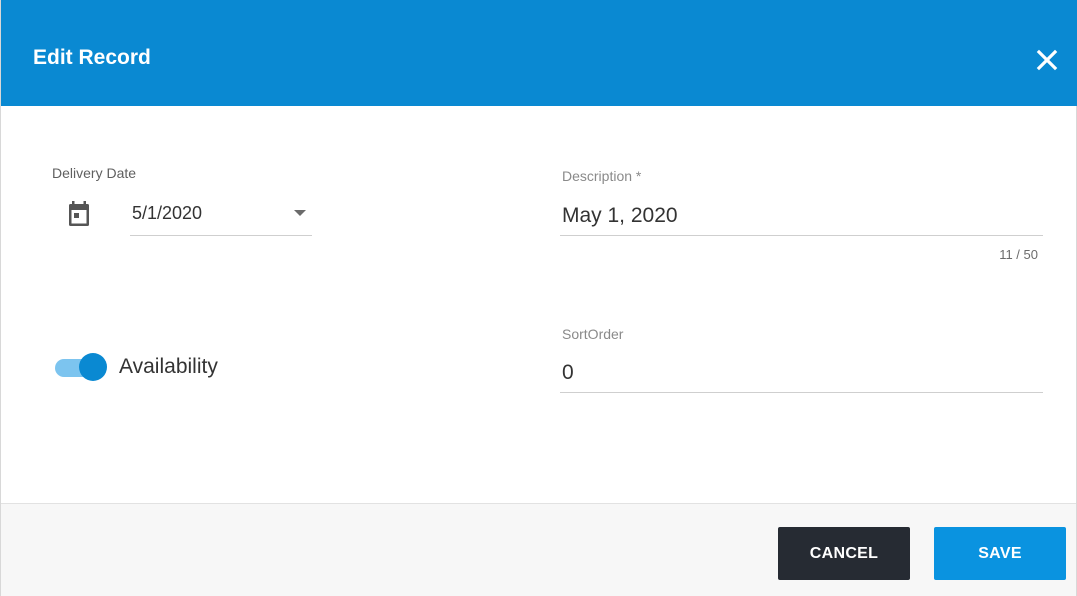  What do you see at coordinates (844, 553) in the screenshot?
I see `cancel-button: CANCEL` at bounding box center [844, 553].